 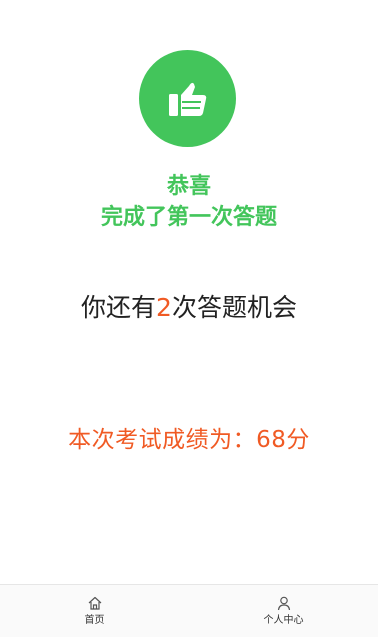 What do you see at coordinates (189, 440) in the screenshot?
I see `exam-score-text: 本次考试成绩为：68分` at bounding box center [189, 440].